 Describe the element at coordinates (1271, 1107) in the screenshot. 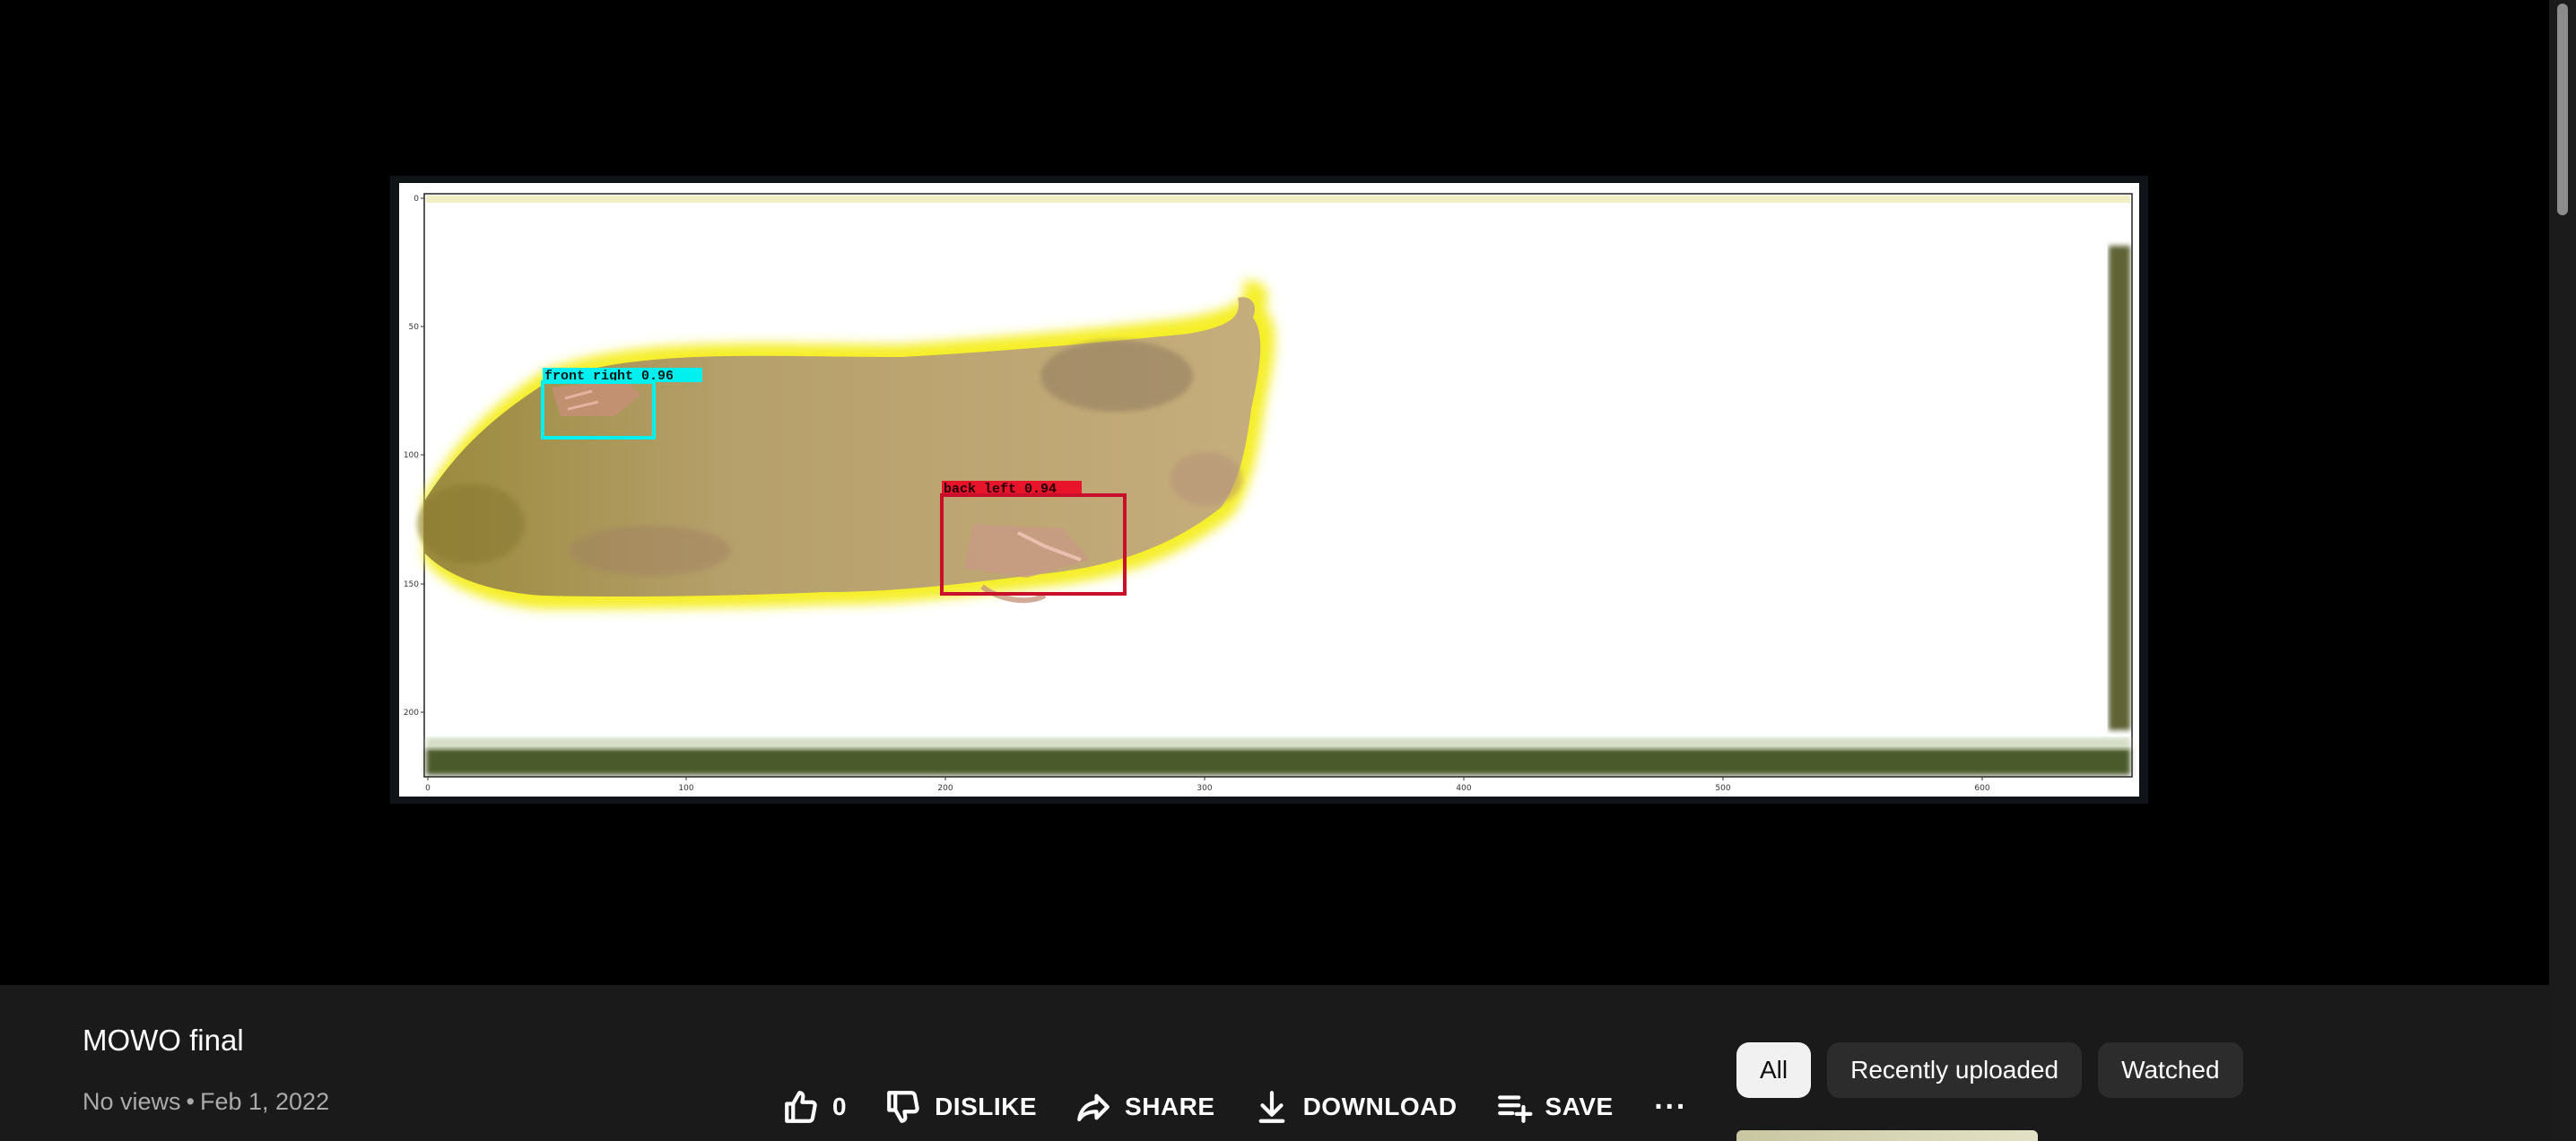

I see `download-icon` at that location.